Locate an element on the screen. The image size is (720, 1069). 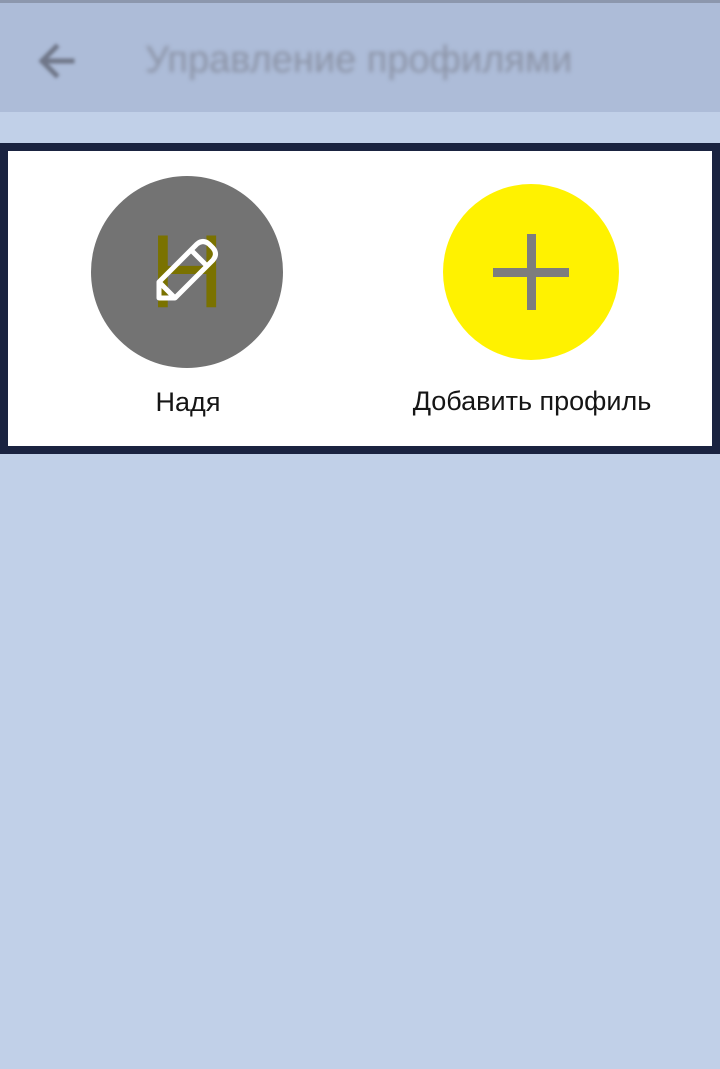
page-title: Управление профилями is located at coordinates (359, 60).